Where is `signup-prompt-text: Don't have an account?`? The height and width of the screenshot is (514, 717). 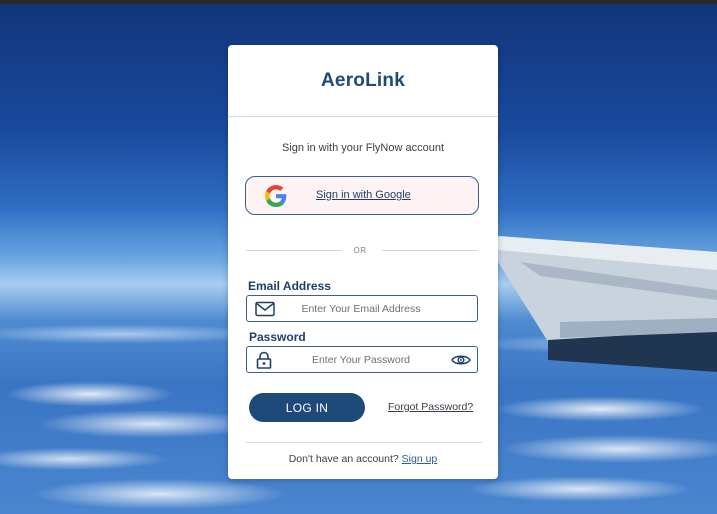
signup-prompt-text: Don't have an account? is located at coordinates (343, 459).